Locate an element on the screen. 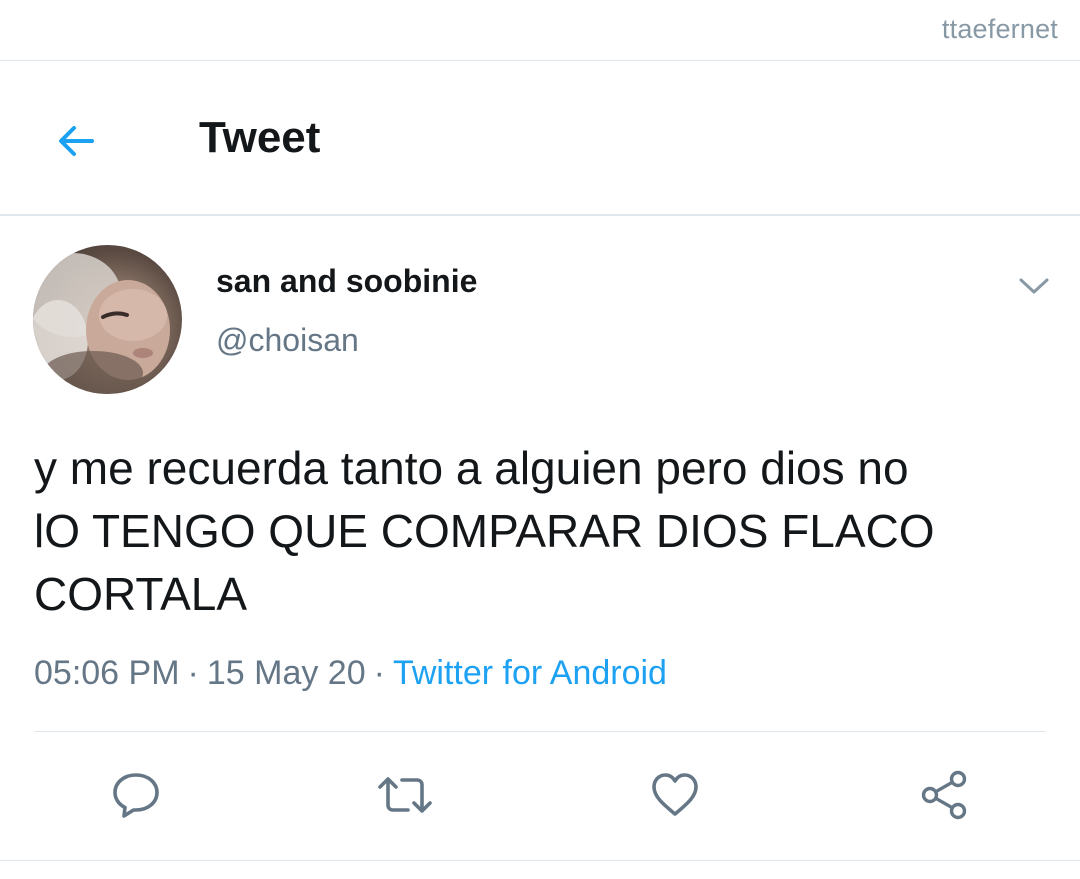 The width and height of the screenshot is (1080, 879). watermark: ttaefernet is located at coordinates (999, 29).